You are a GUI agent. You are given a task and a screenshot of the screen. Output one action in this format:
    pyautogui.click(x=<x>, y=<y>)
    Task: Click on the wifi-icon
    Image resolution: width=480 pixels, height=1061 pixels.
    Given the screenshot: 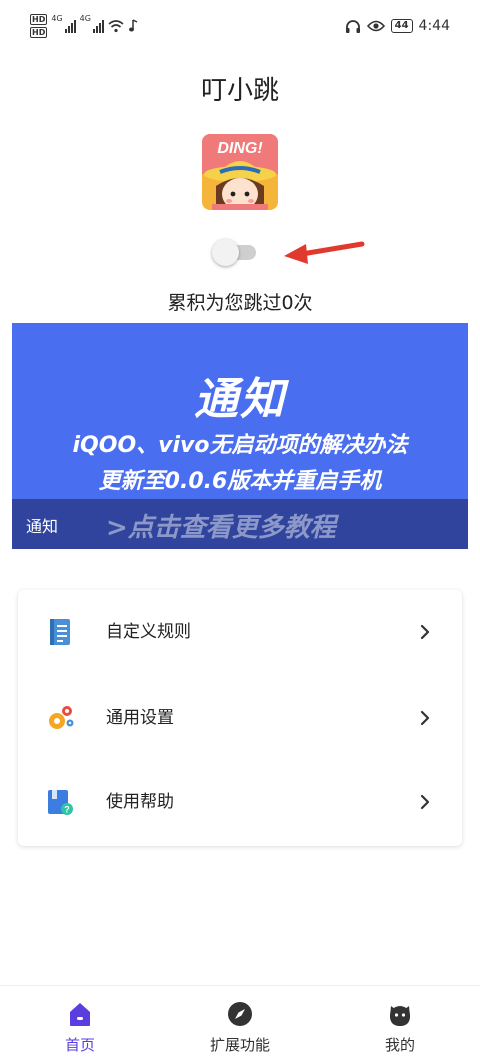 What is the action you would take?
    pyautogui.click(x=116, y=25)
    